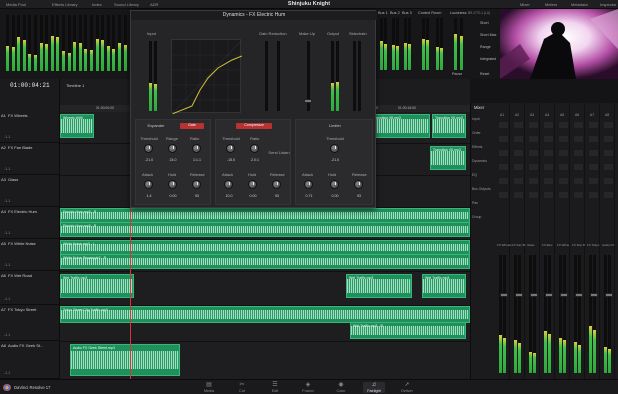 The width and height of the screenshot is (618, 394). I want to click on track-header: A4 FX Electric Hum -1.1, so click(30, 223).